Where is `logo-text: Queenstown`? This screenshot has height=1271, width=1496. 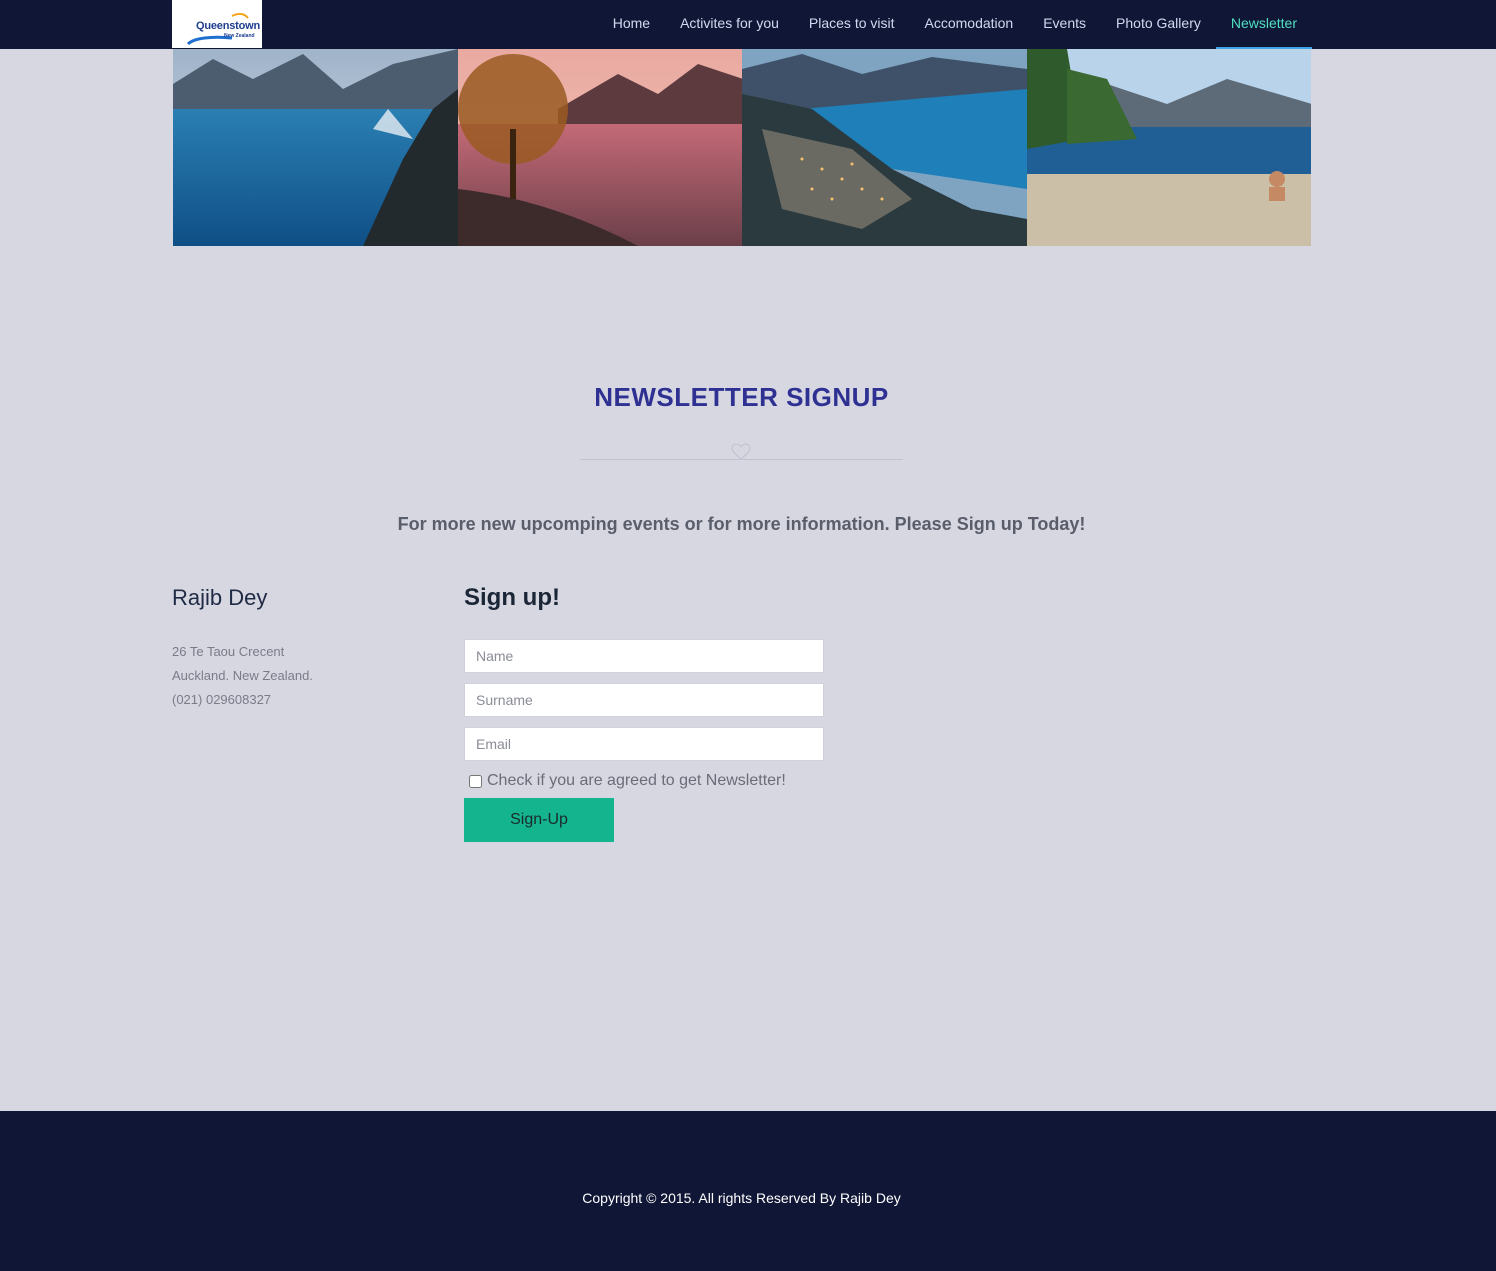 logo-text: Queenstown is located at coordinates (228, 26).